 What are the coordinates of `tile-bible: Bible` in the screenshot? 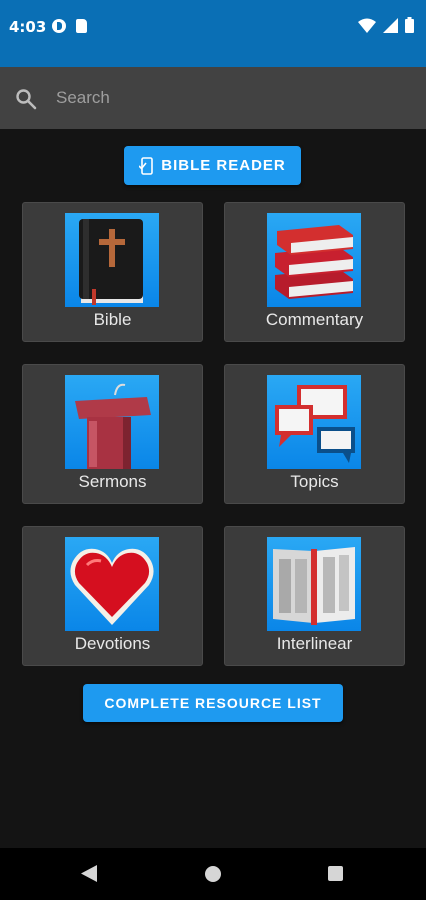 It's located at (112, 272).